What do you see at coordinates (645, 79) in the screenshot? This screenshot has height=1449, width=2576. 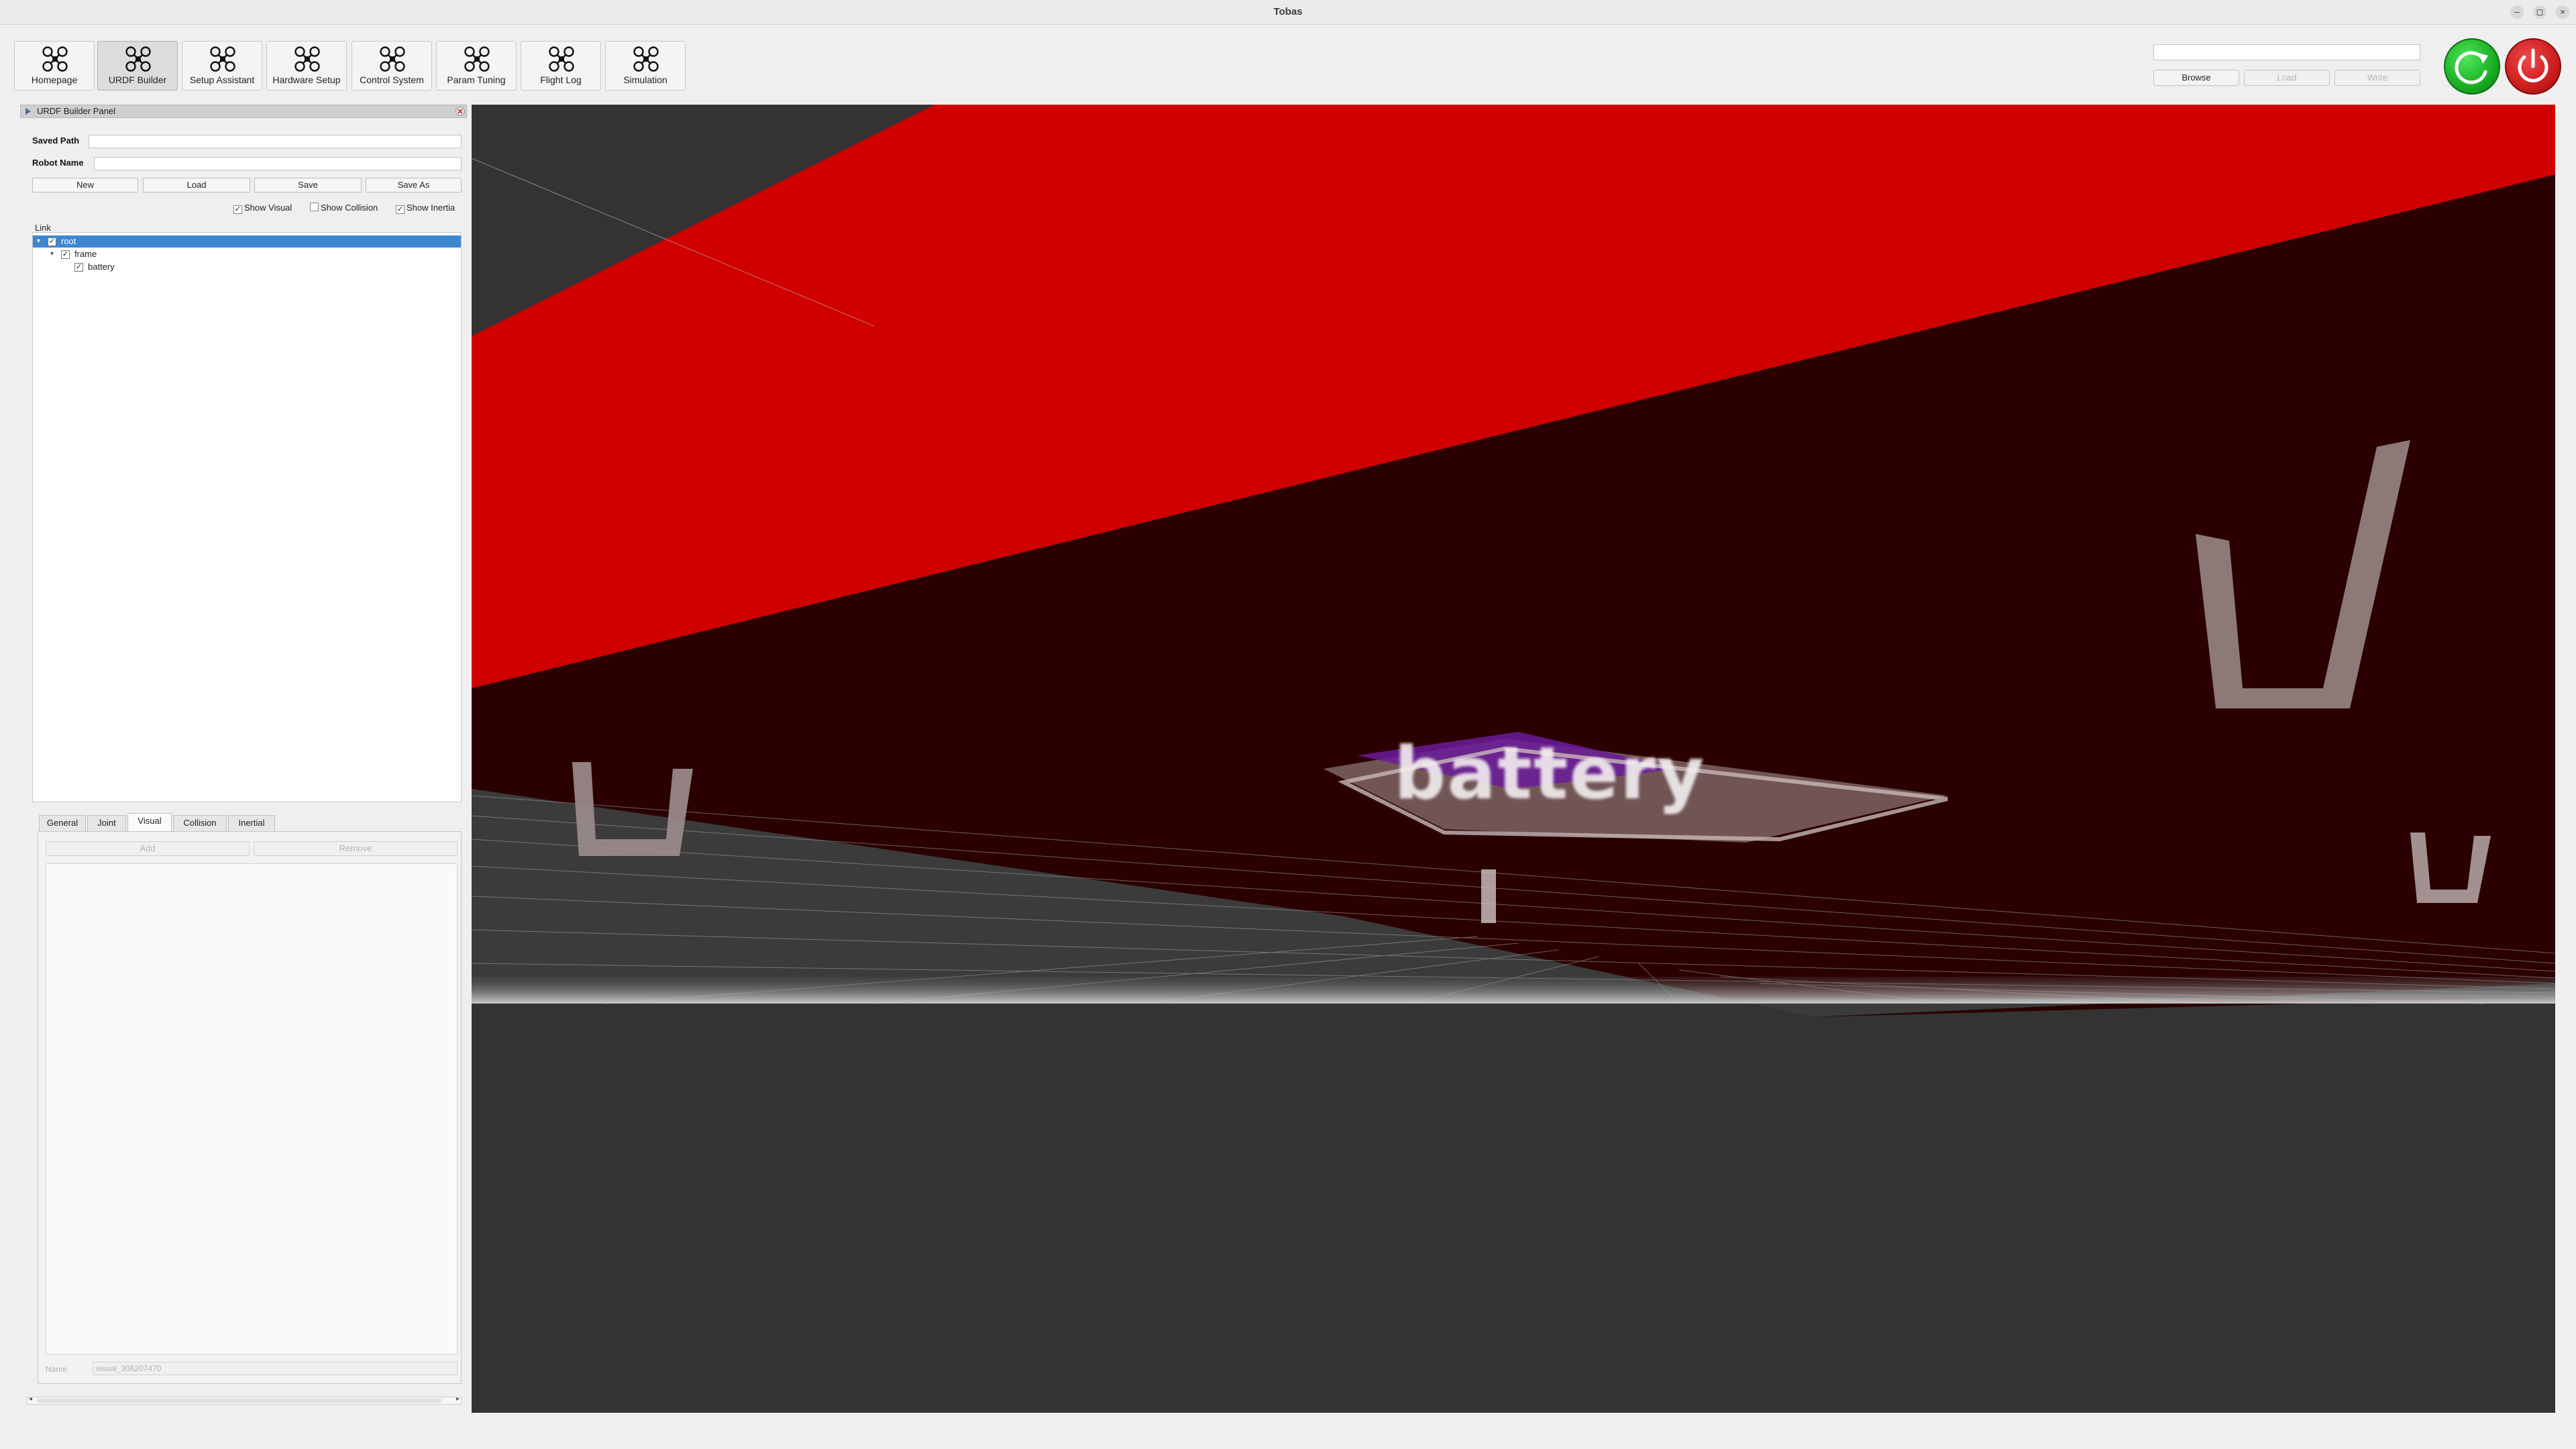 I see `toolbar-button-label: Simulation` at bounding box center [645, 79].